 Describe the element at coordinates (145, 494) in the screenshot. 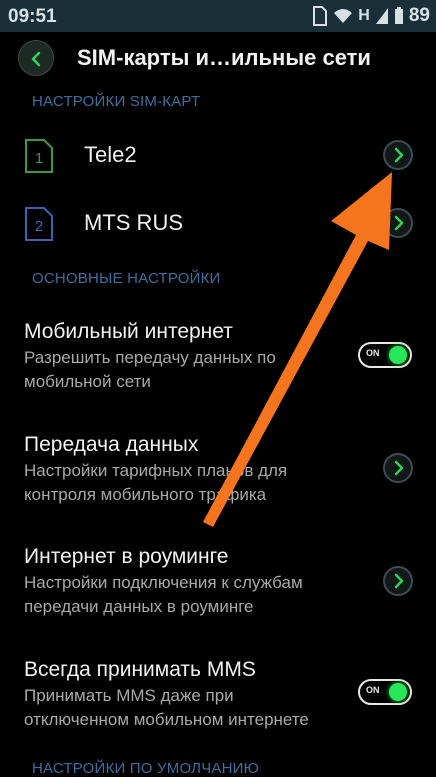

I see `setting-subtitle-line-2: контроля мобильного трафика` at that location.